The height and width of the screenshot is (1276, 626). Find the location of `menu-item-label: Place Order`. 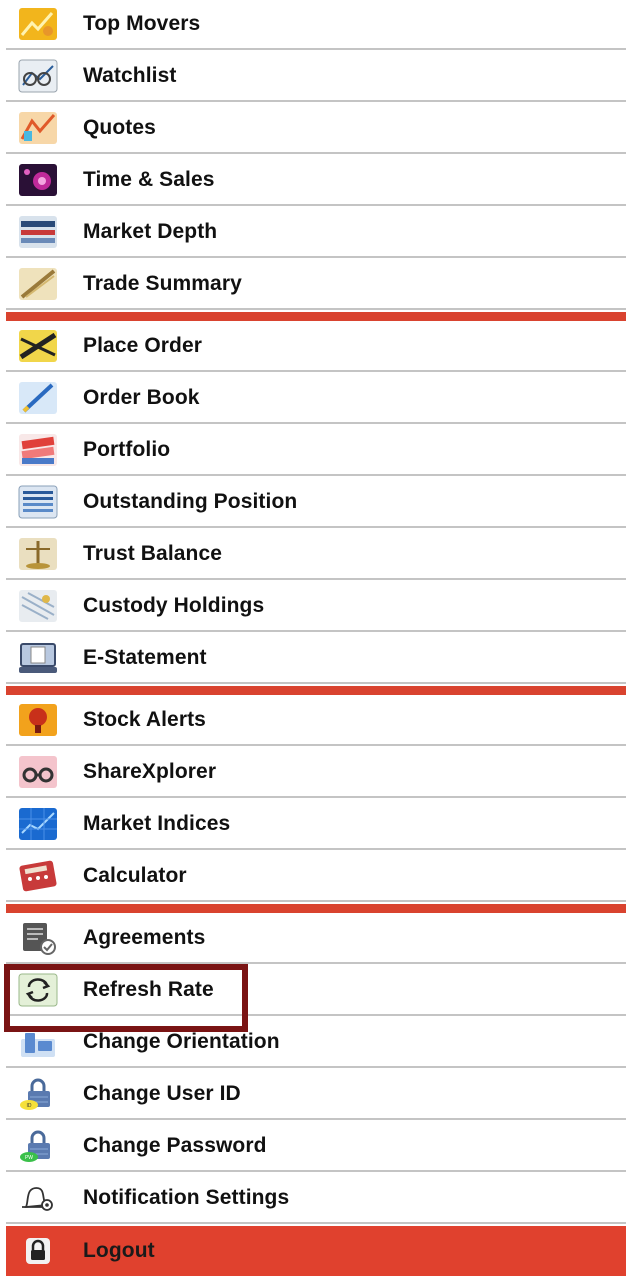

menu-item-label: Place Order is located at coordinates (142, 345).